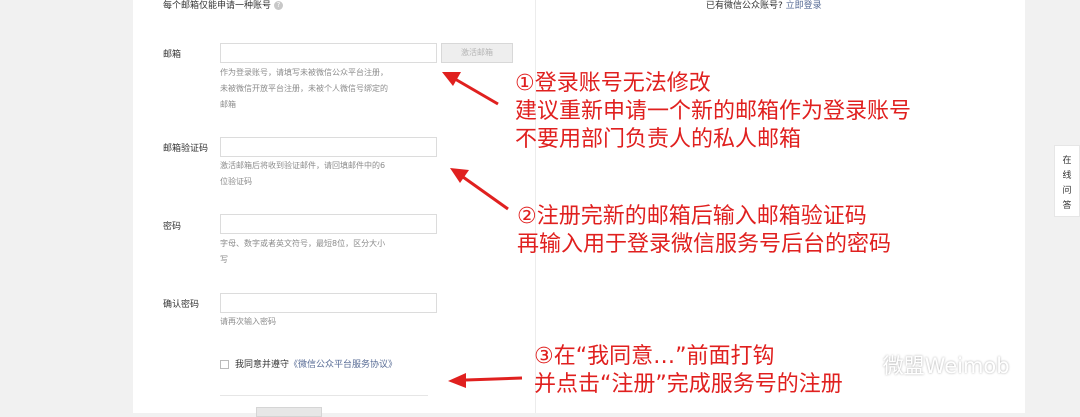  I want to click on annotation-1-line: 建议重新申请一个新的邮箱作为登录账号, so click(713, 111).